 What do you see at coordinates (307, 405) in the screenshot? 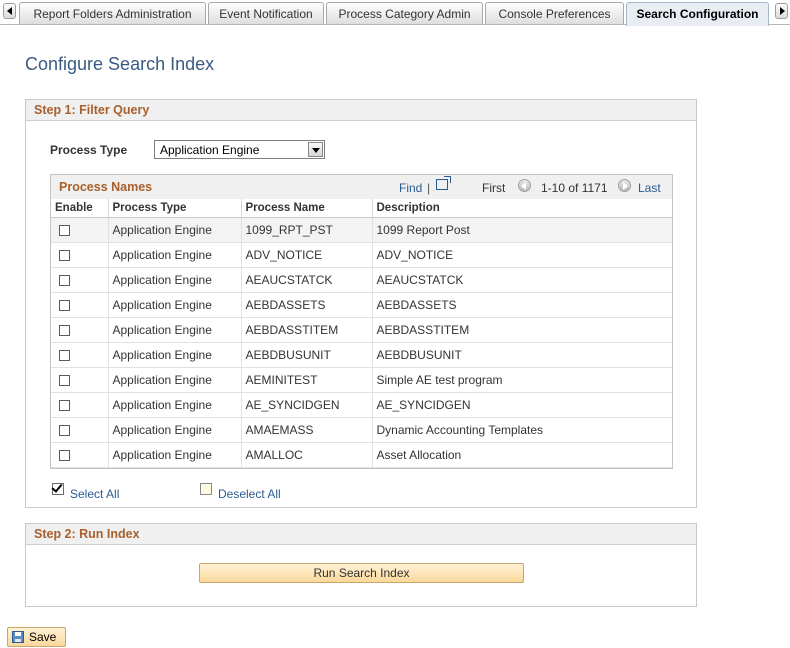
I see `cell-process-name: AE_SYNCIDGEN` at bounding box center [307, 405].